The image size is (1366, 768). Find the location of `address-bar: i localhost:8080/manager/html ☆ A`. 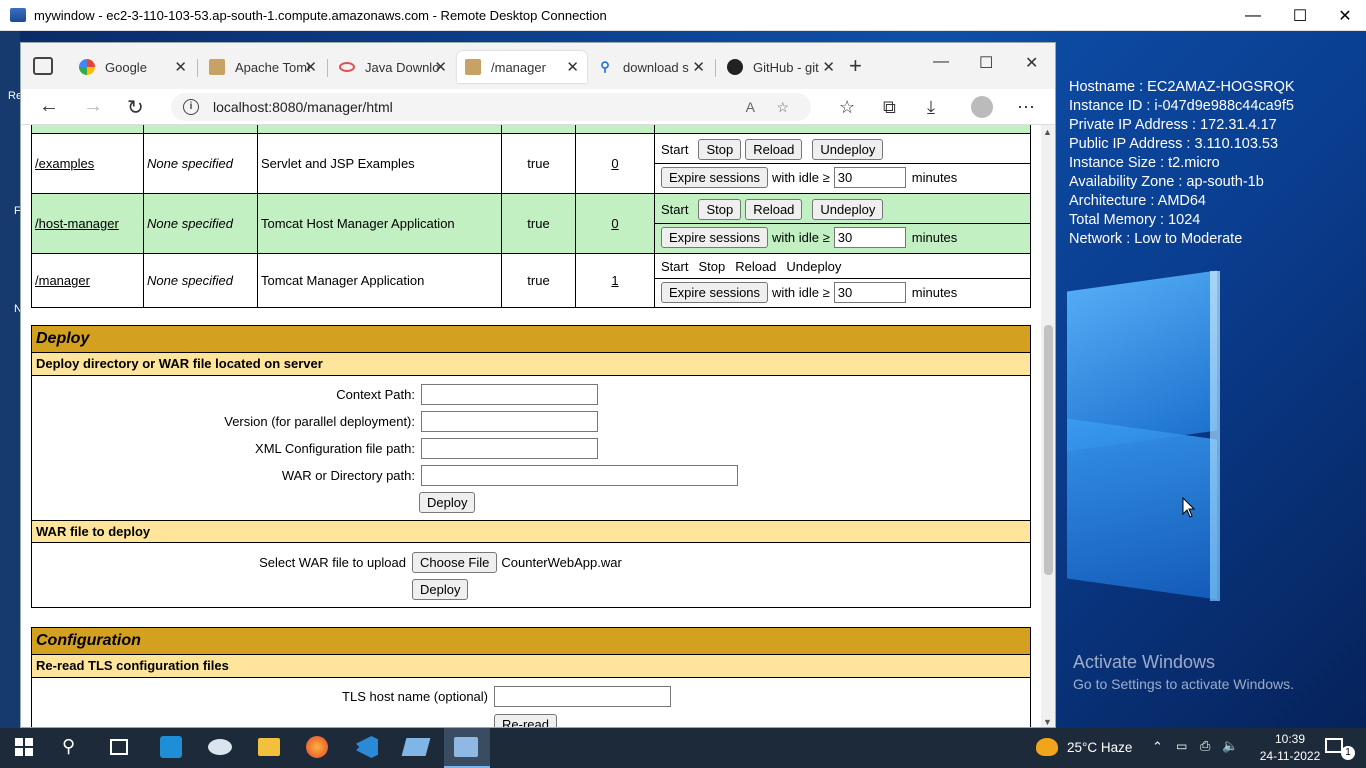

address-bar: i localhost:8080/manager/html ☆ A is located at coordinates (491, 107).